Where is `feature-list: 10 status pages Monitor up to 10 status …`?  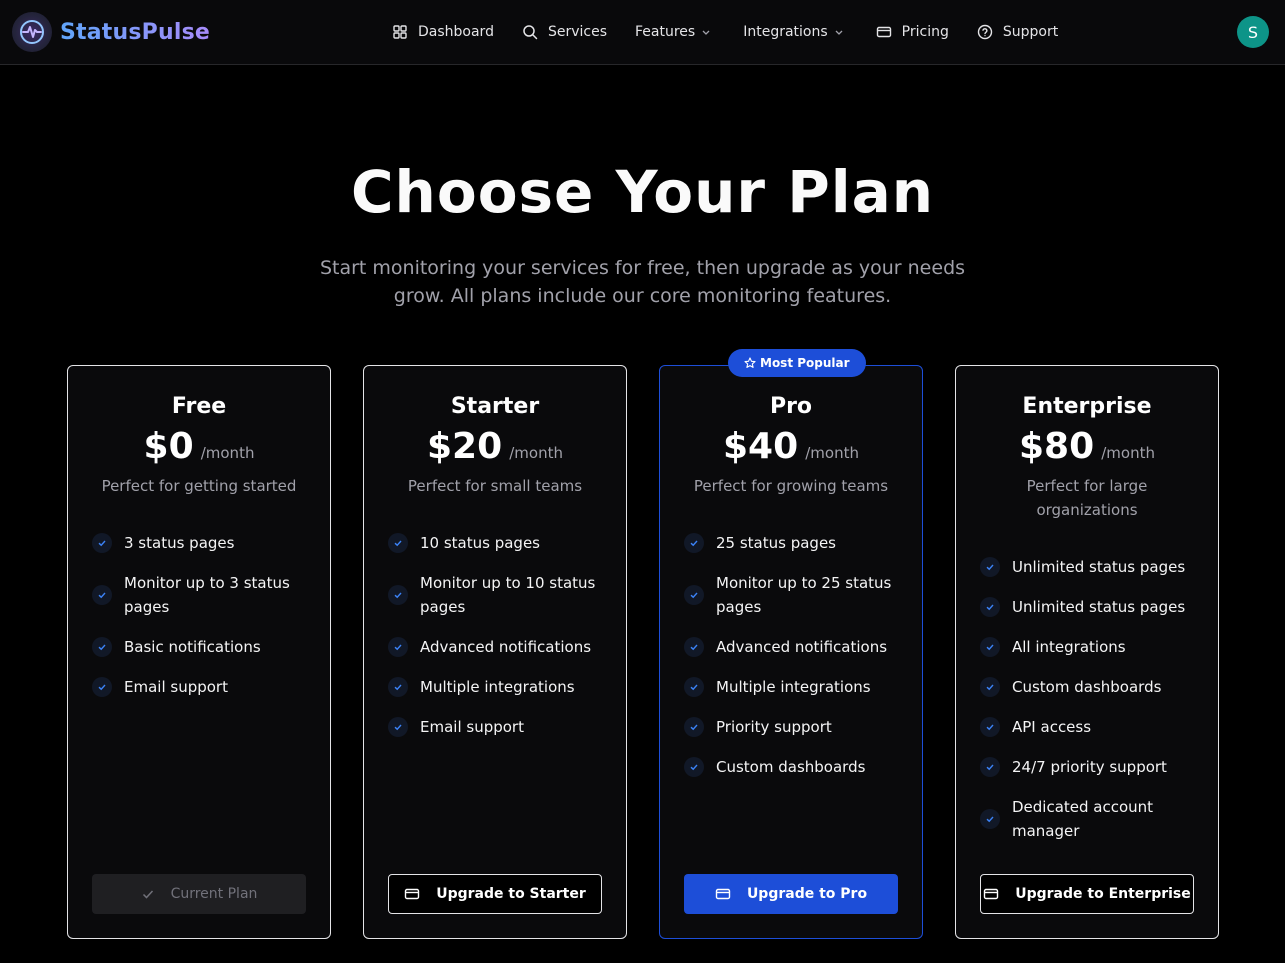 feature-list: 10 status pages Monitor up to 10 status … is located at coordinates (498, 643).